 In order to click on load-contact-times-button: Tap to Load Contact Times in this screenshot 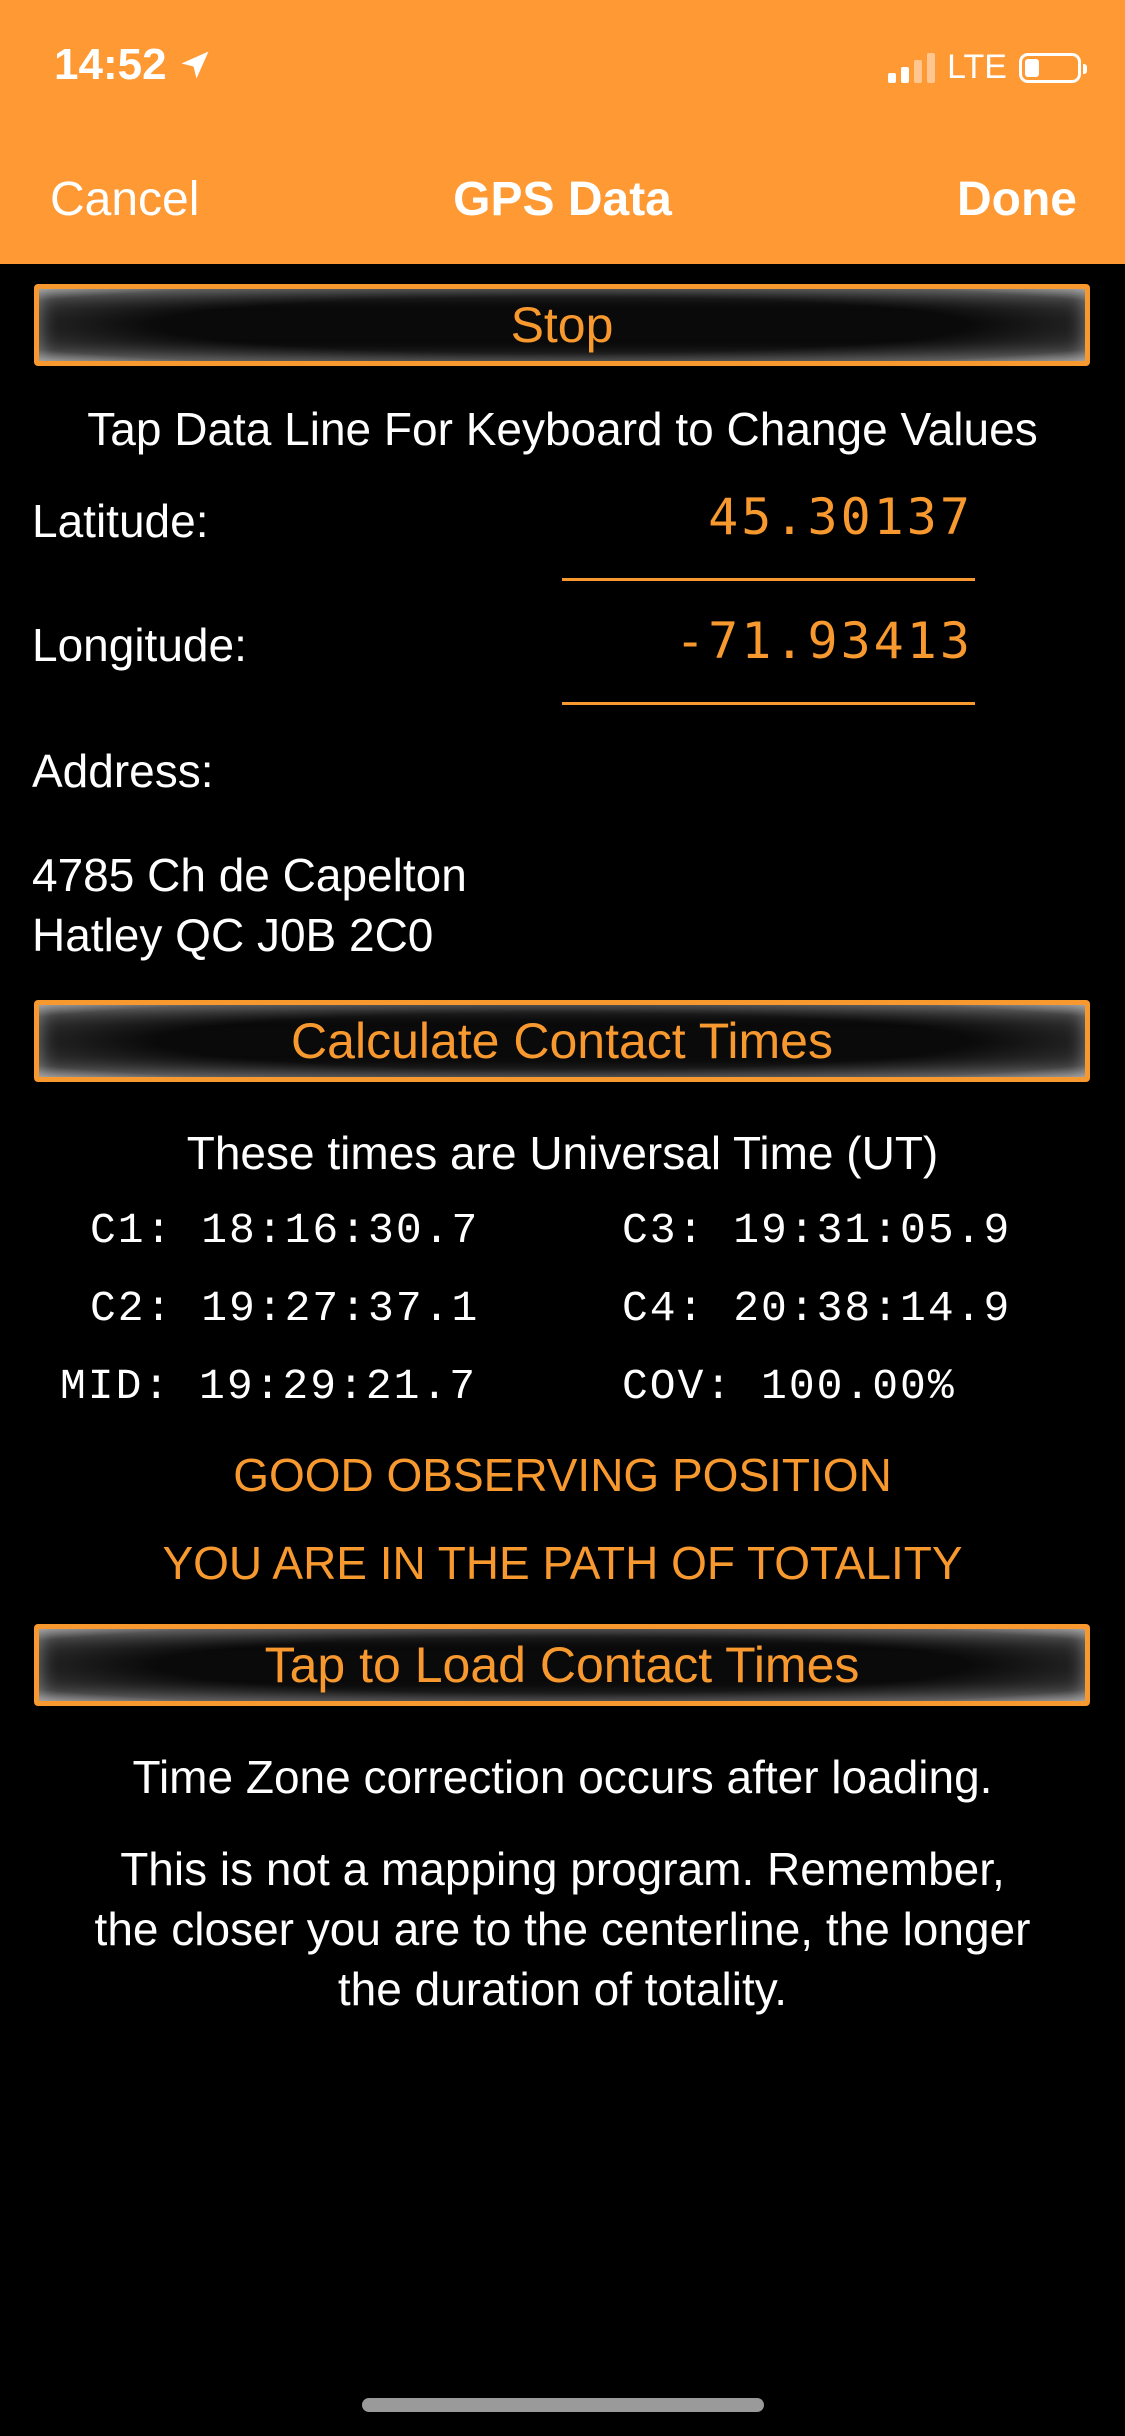, I will do `click(562, 1665)`.